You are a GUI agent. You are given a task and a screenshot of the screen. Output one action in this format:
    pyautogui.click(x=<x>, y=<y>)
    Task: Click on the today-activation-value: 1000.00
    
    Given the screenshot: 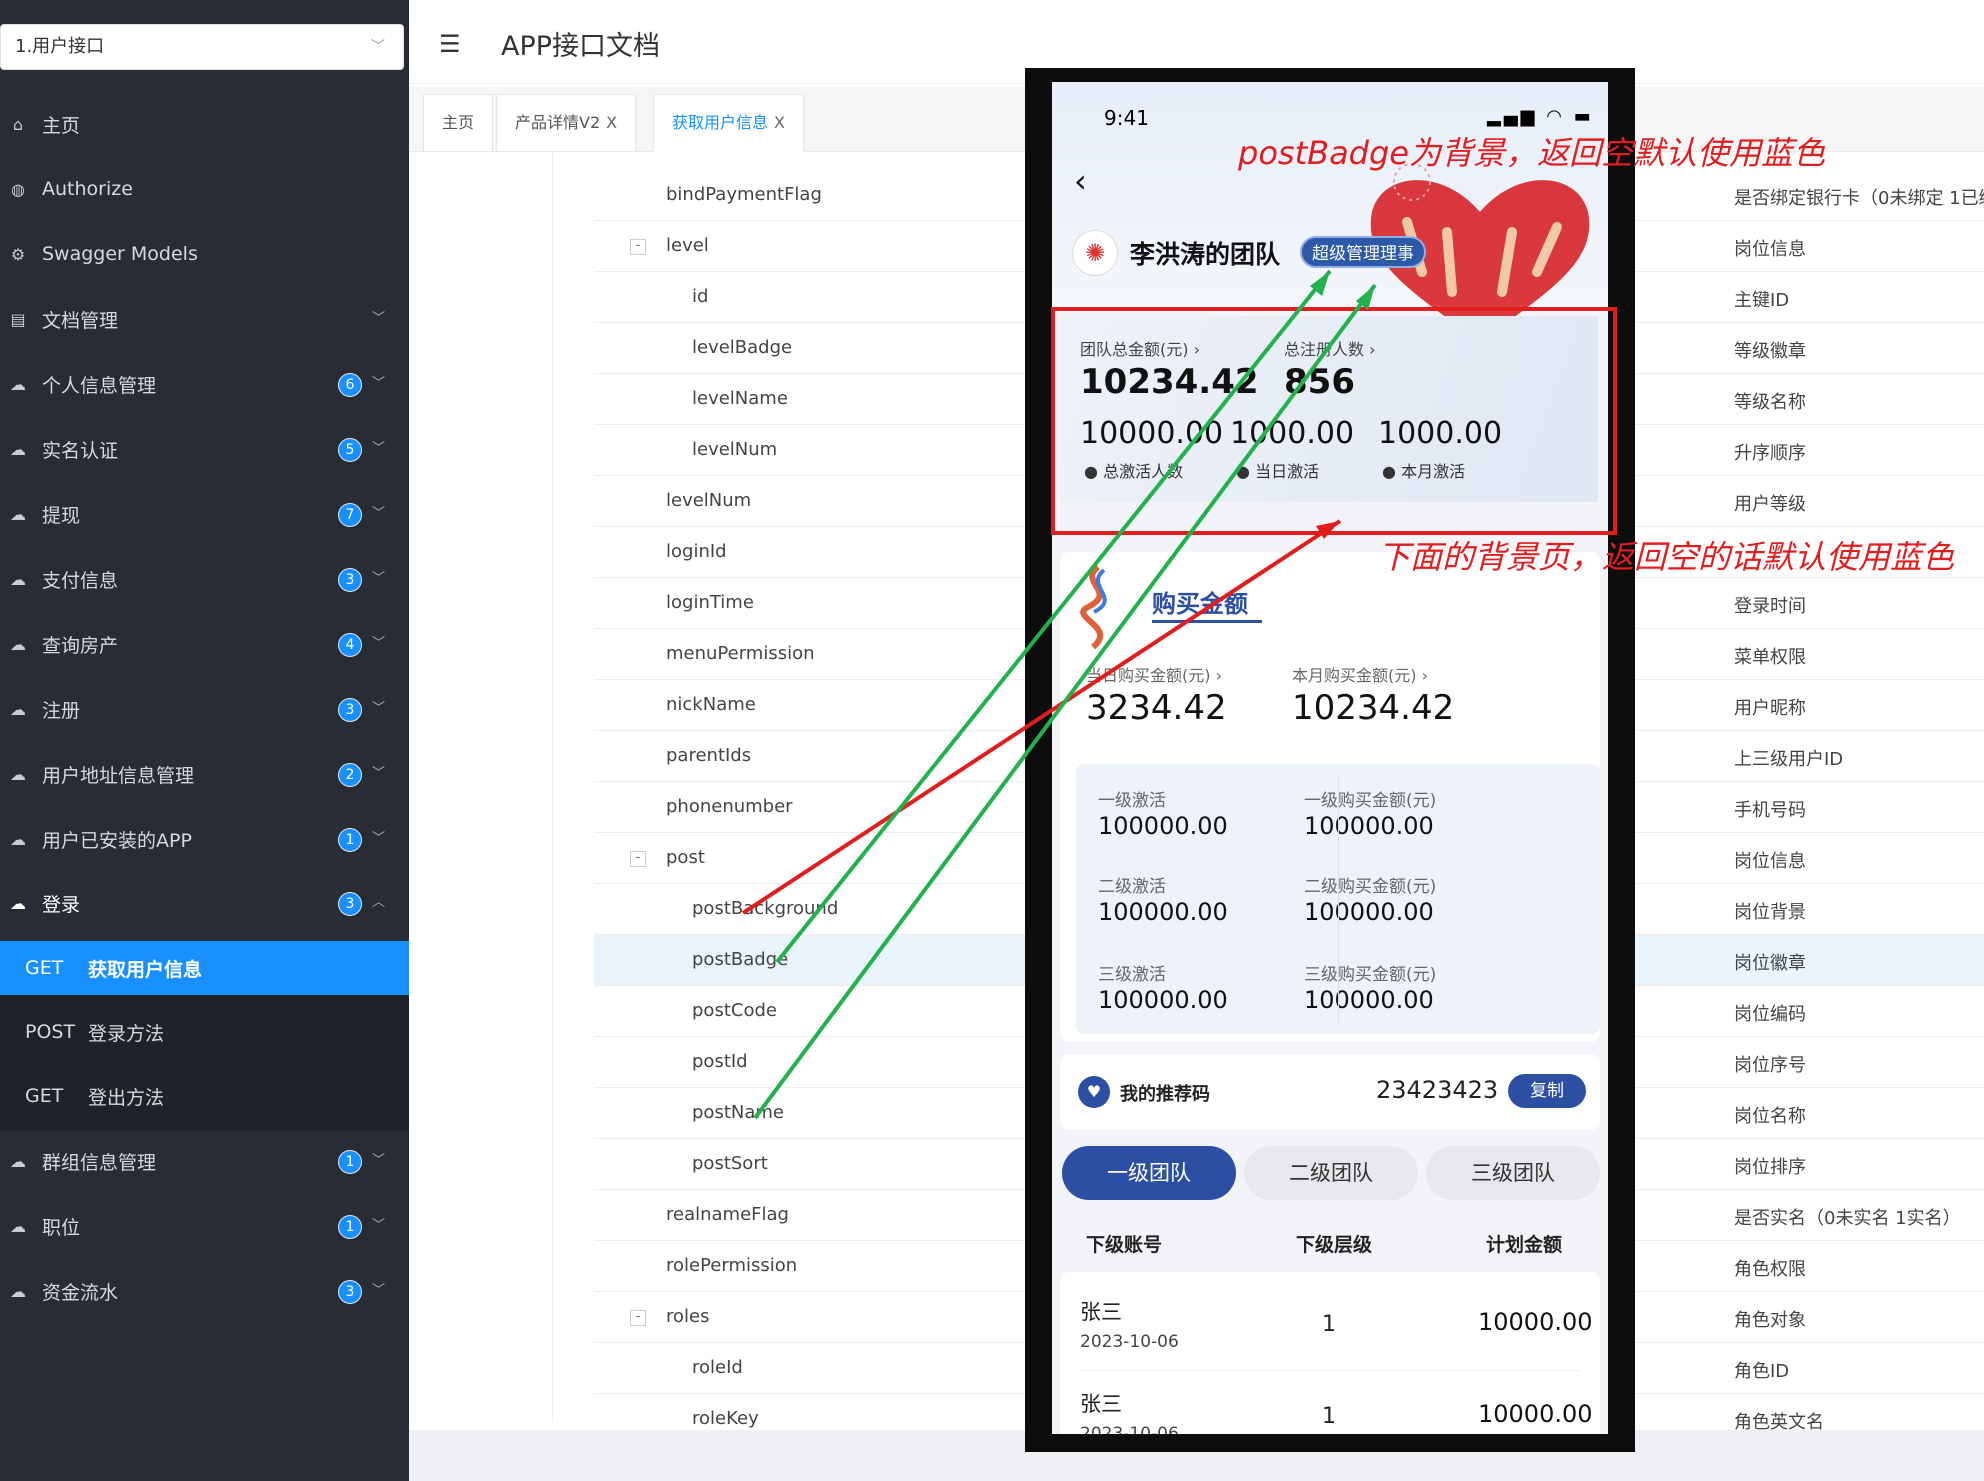 What is the action you would take?
    pyautogui.click(x=1292, y=433)
    